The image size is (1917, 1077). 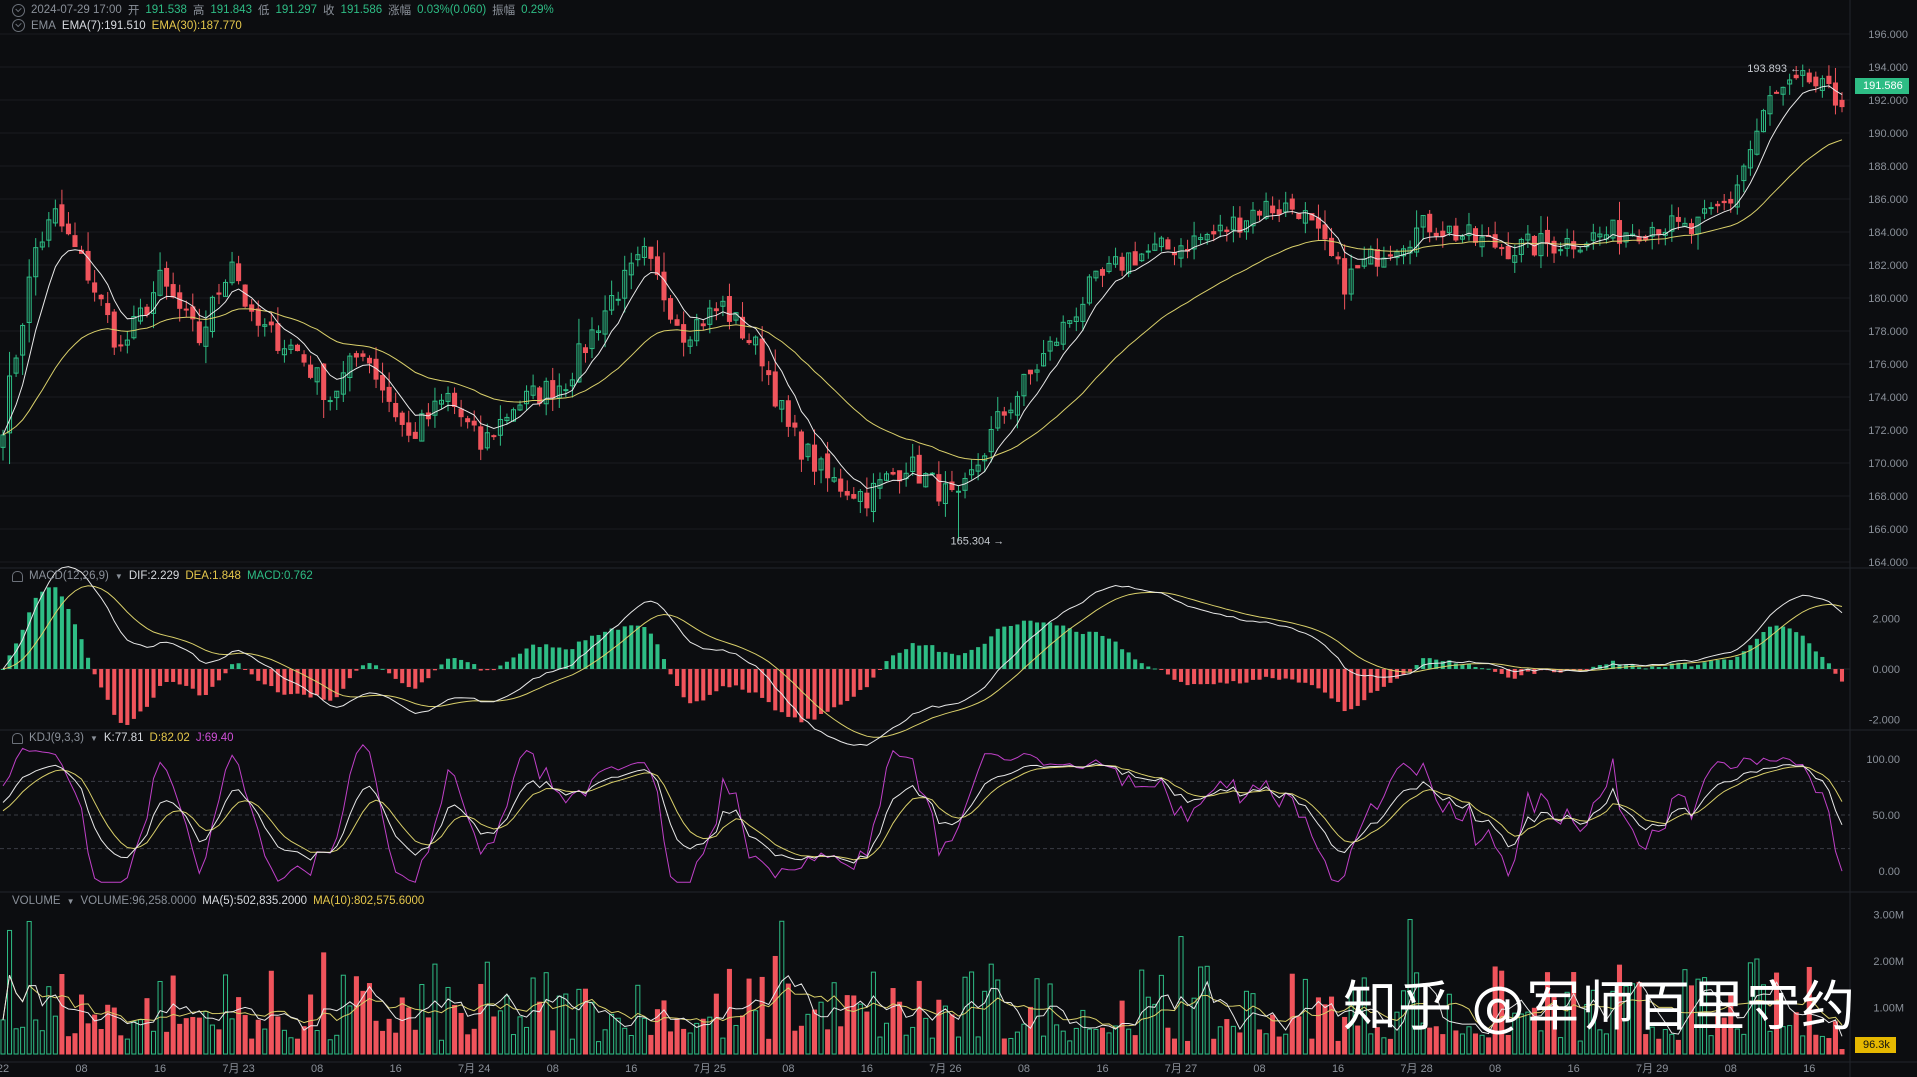 I want to click on kdj-indicator-name: KDJ(9,3,3), so click(x=56, y=738).